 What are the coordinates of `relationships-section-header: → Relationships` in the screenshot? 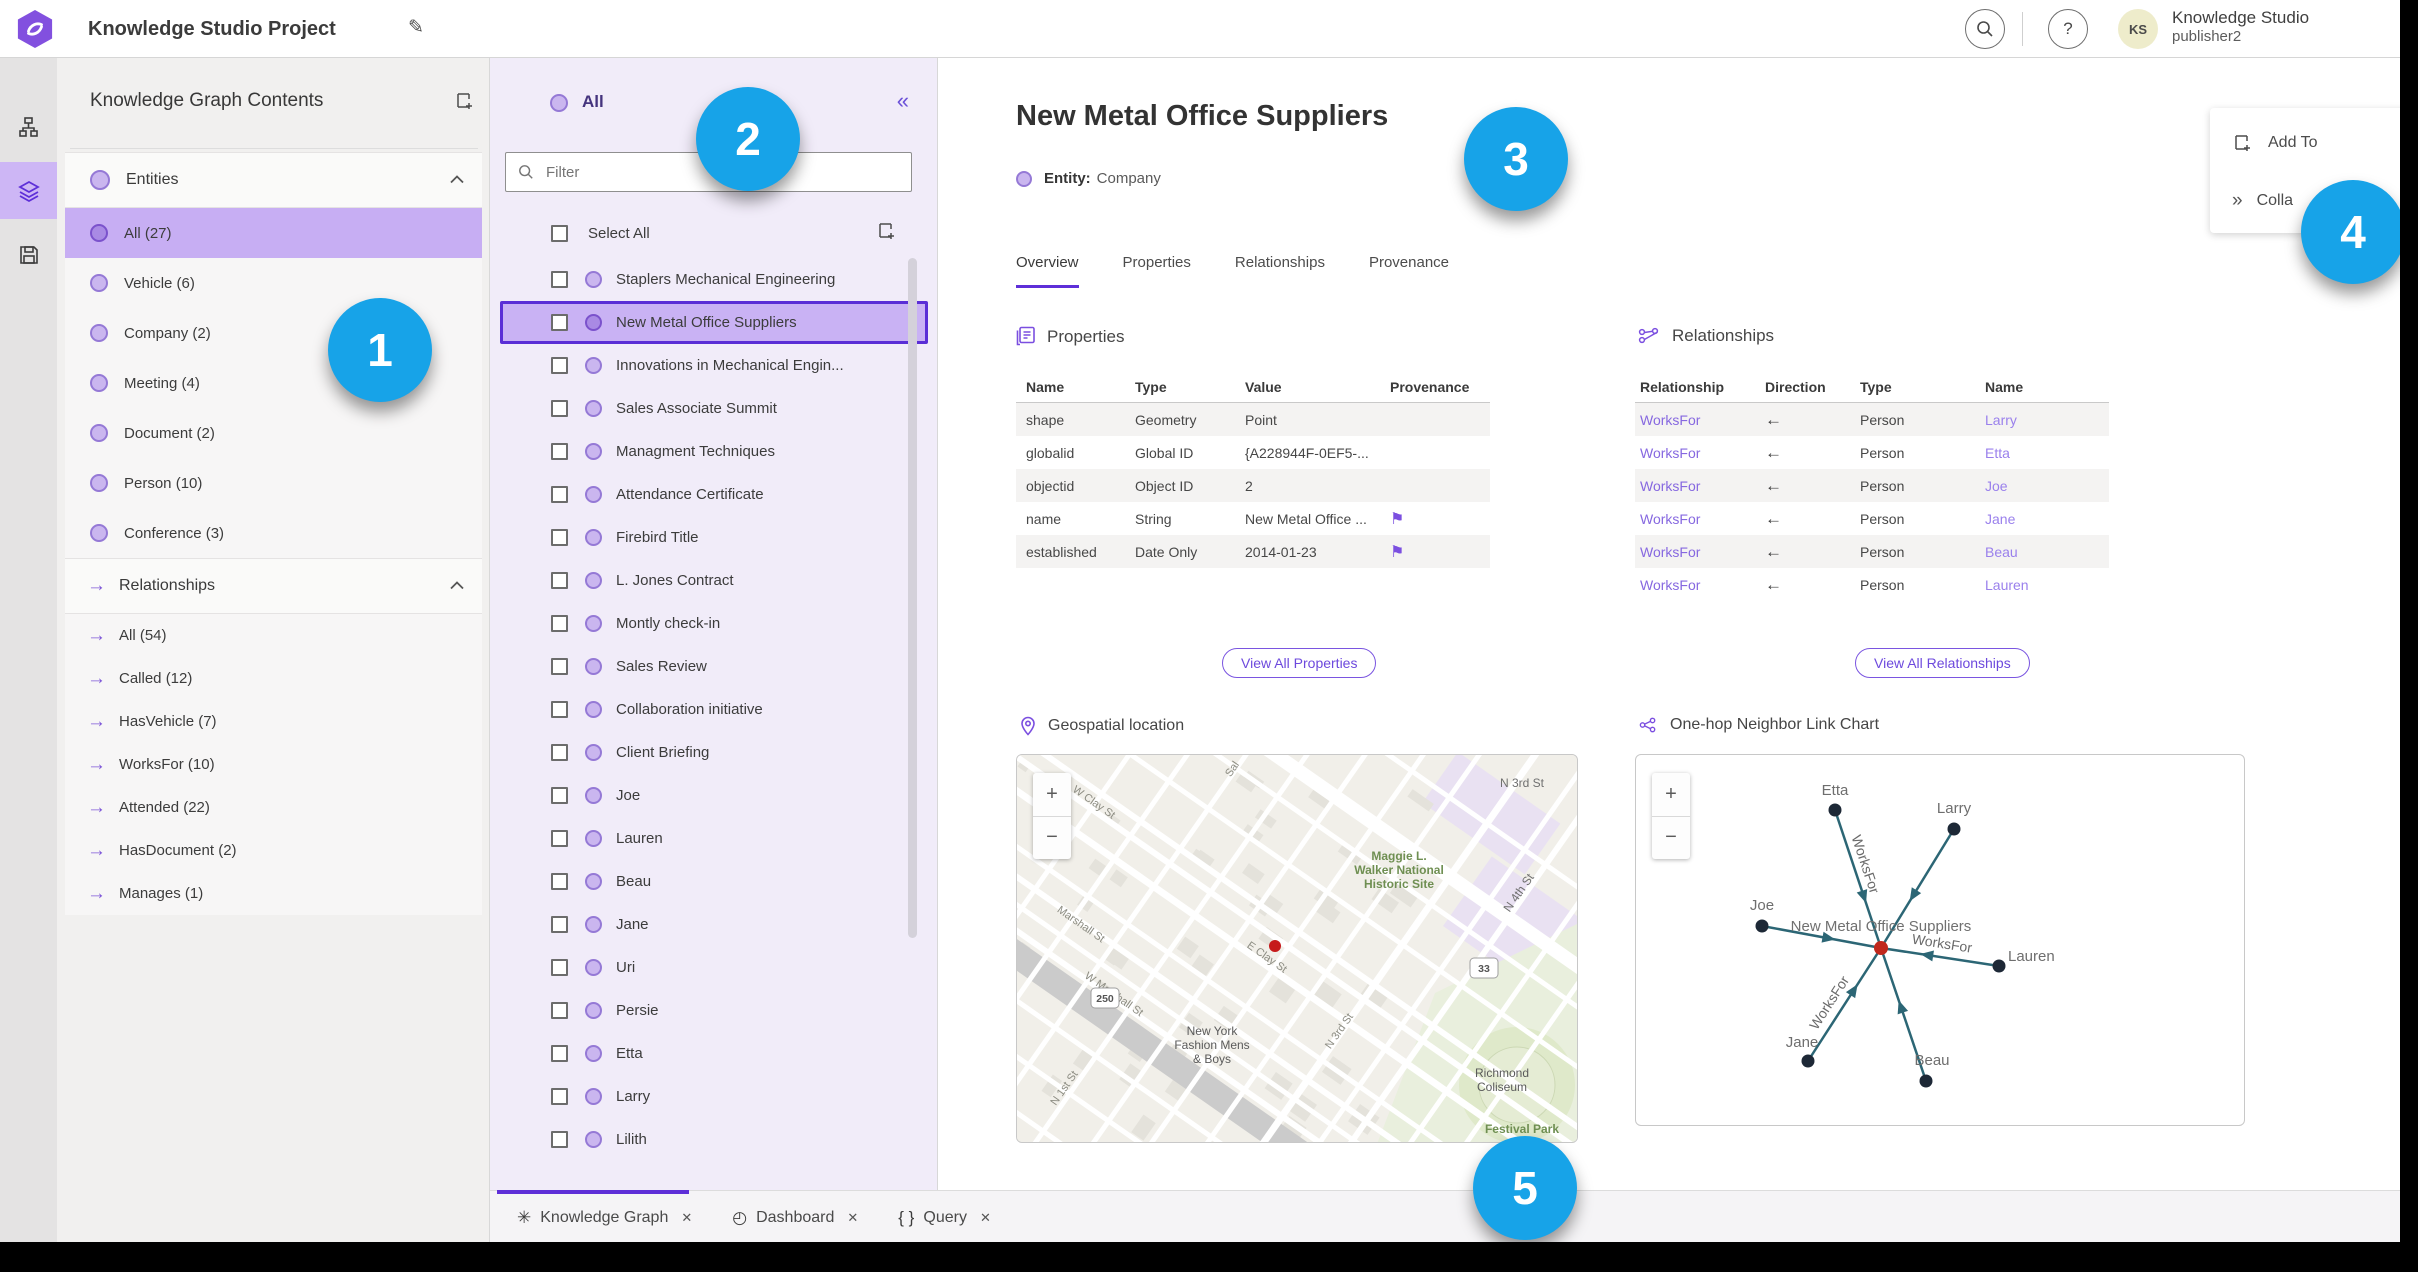 It's located at (273, 586).